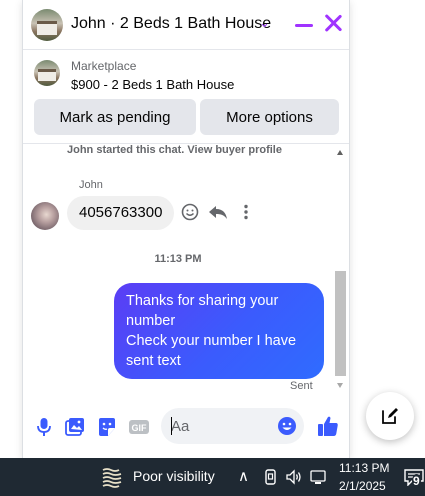 Image resolution: width=425 pixels, height=496 pixels. Describe the element at coordinates (269, 117) in the screenshot. I see `more-options-button: More options` at that location.